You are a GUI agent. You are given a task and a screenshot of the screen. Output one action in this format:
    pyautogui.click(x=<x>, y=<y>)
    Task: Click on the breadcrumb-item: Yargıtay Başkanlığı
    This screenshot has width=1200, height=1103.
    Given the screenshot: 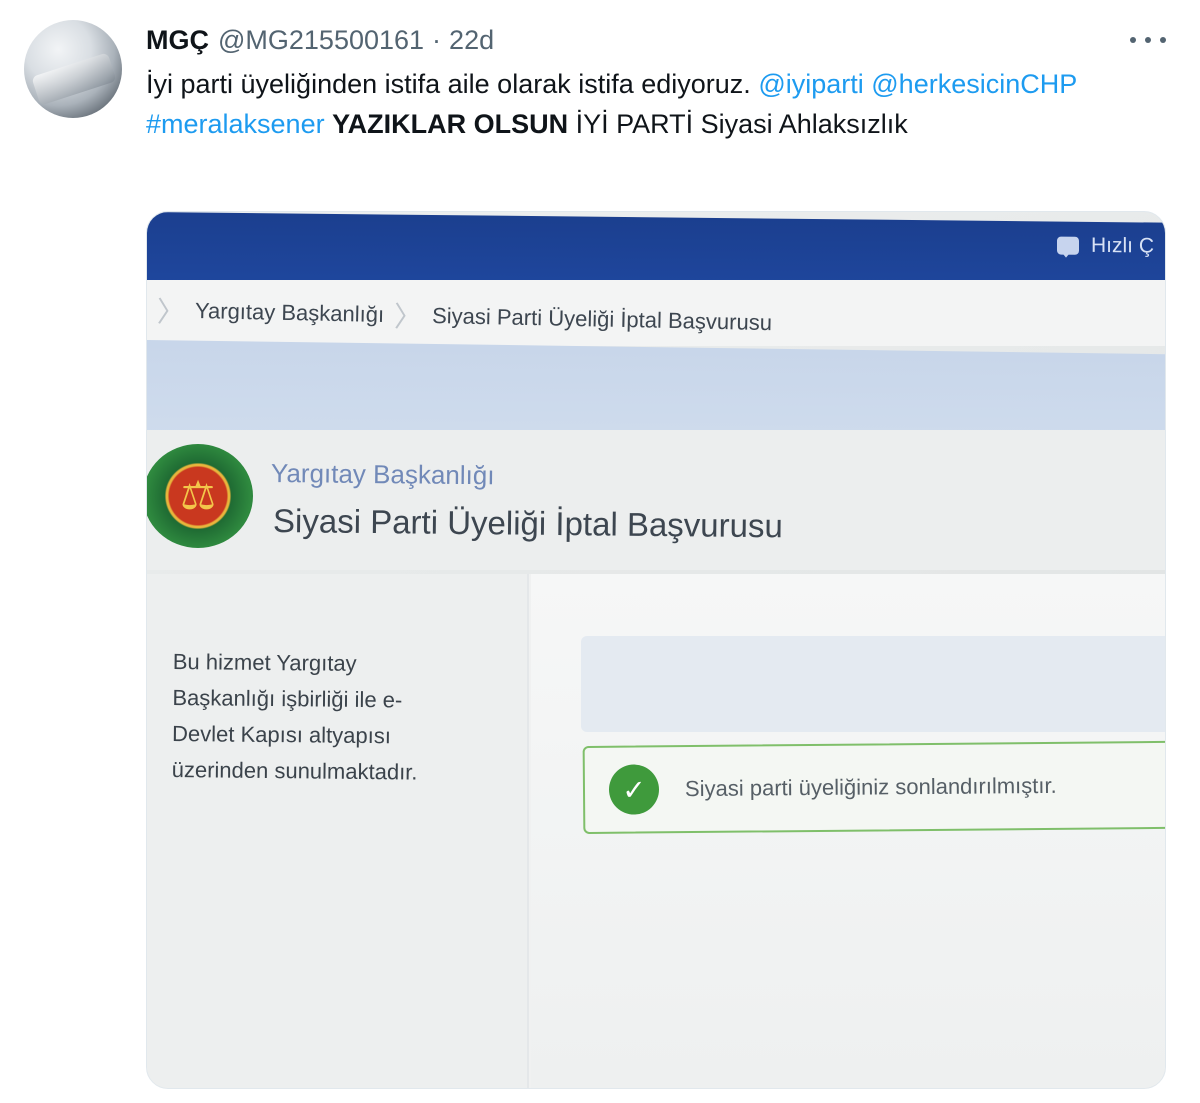 What is the action you would take?
    pyautogui.click(x=289, y=312)
    